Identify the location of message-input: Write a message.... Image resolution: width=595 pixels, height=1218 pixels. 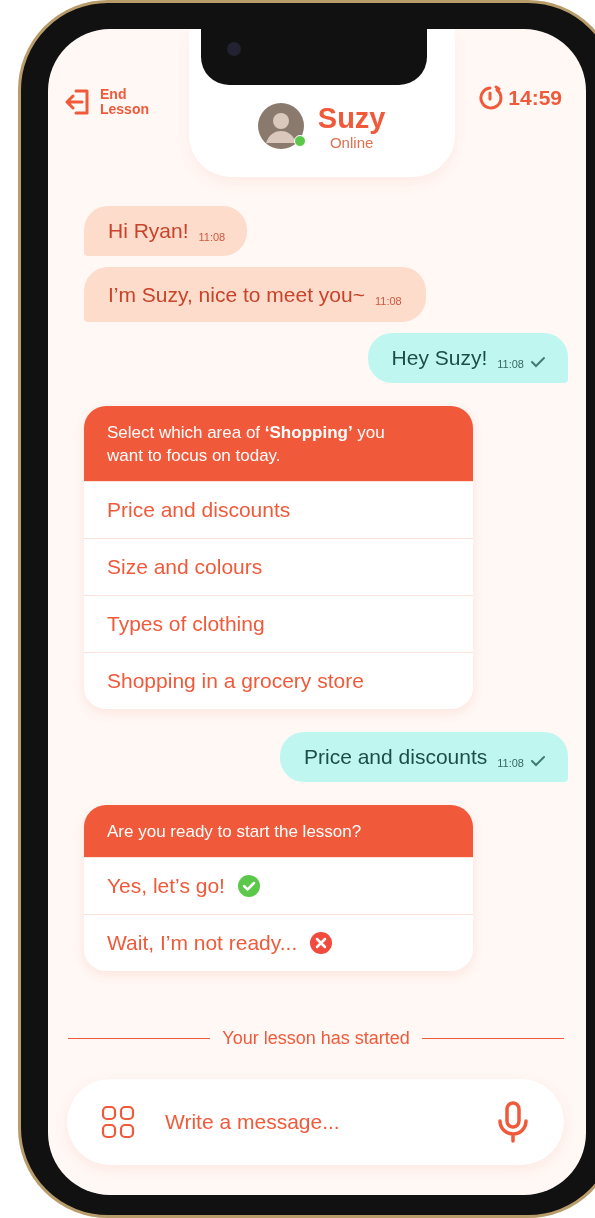
(315, 1122).